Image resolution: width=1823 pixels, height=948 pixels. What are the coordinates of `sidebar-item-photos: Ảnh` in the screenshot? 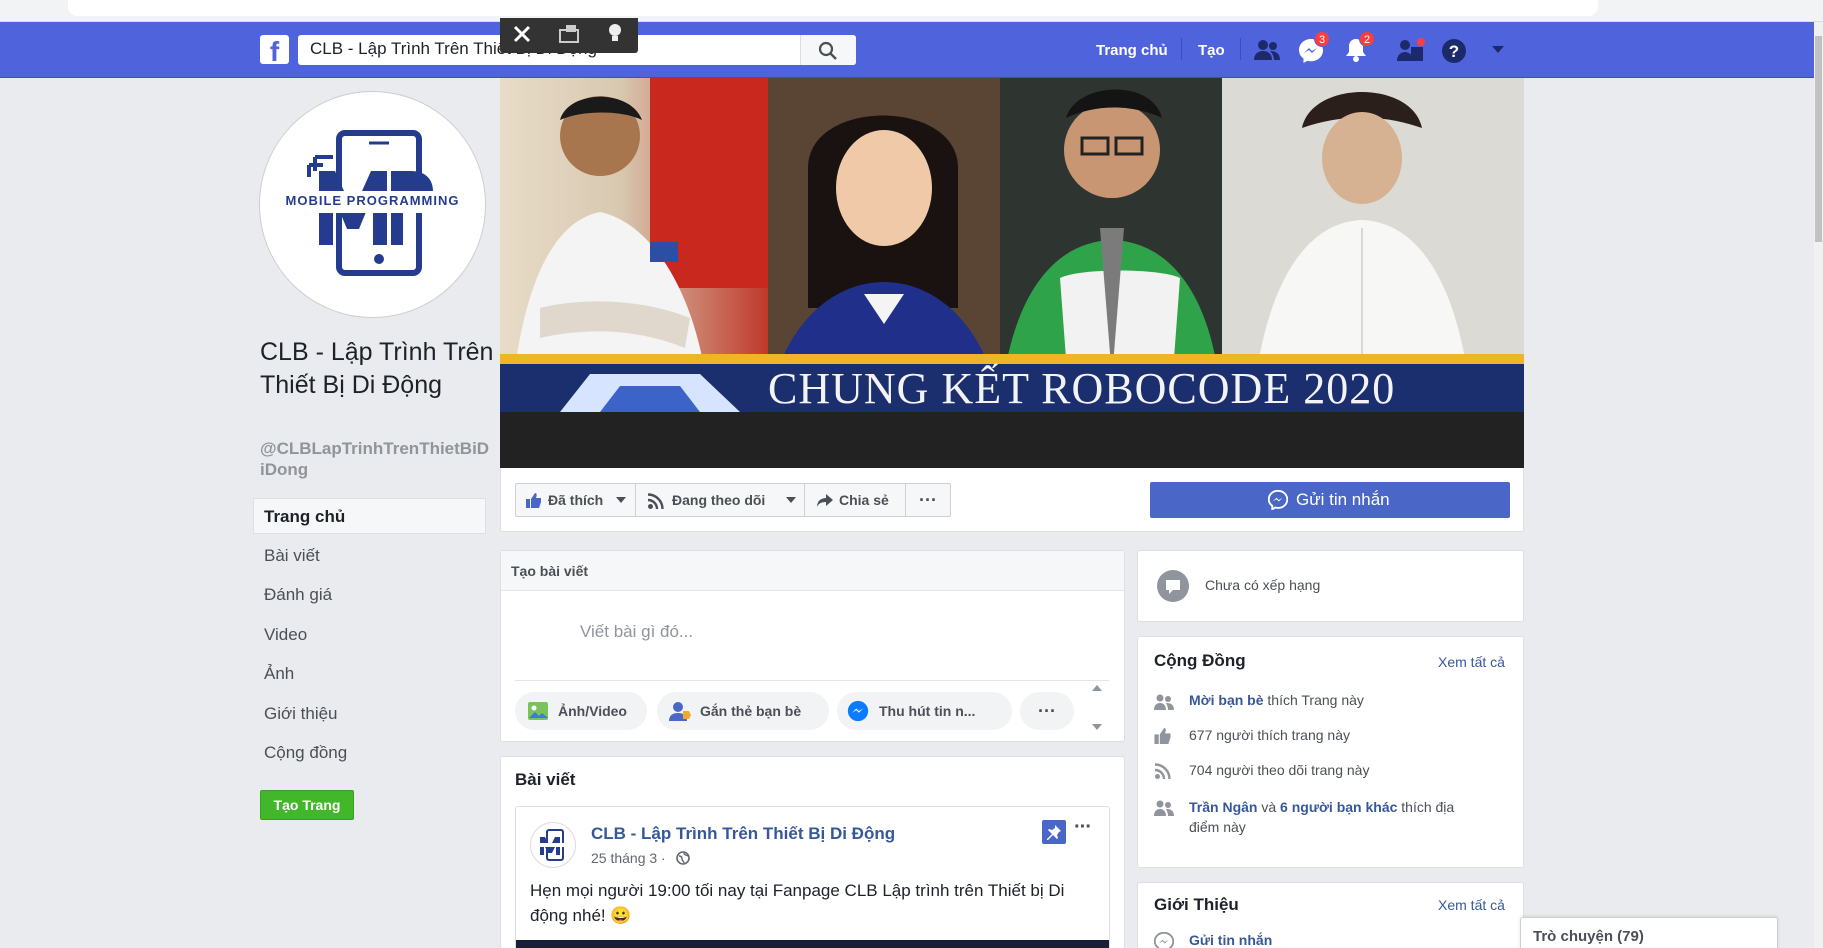 It's located at (279, 674).